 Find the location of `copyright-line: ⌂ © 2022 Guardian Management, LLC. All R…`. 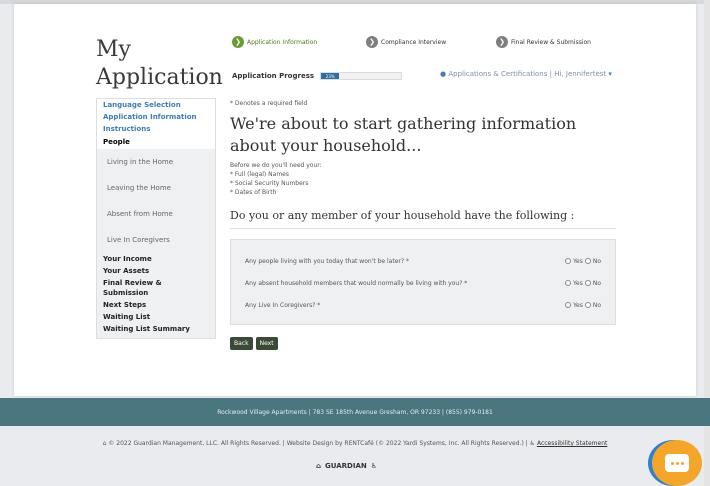

copyright-line: ⌂ © 2022 Guardian Management, LLC. All R… is located at coordinates (355, 443).